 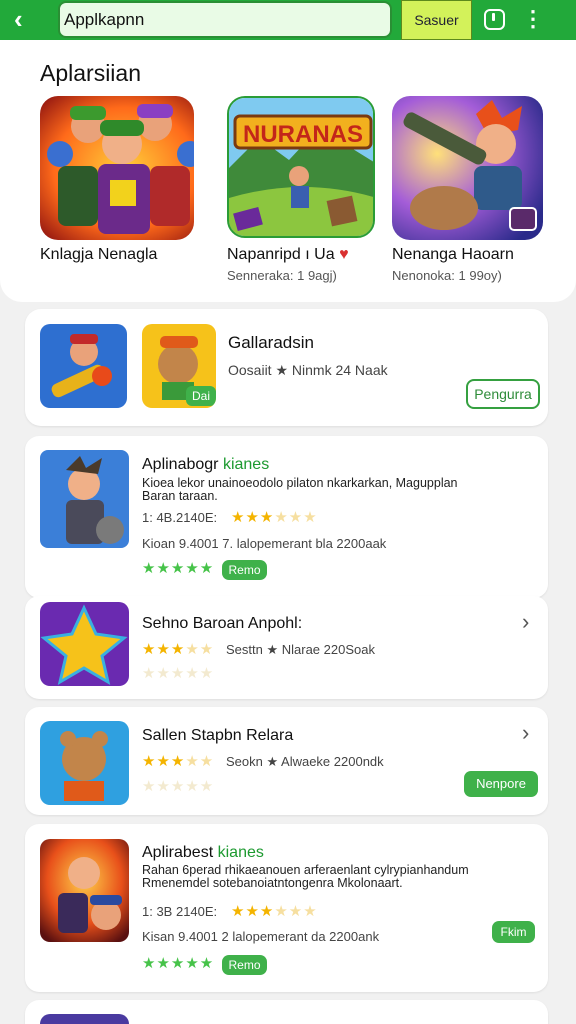 What do you see at coordinates (203, 852) in the screenshot?
I see `app-title: Aplirabest kianes` at bounding box center [203, 852].